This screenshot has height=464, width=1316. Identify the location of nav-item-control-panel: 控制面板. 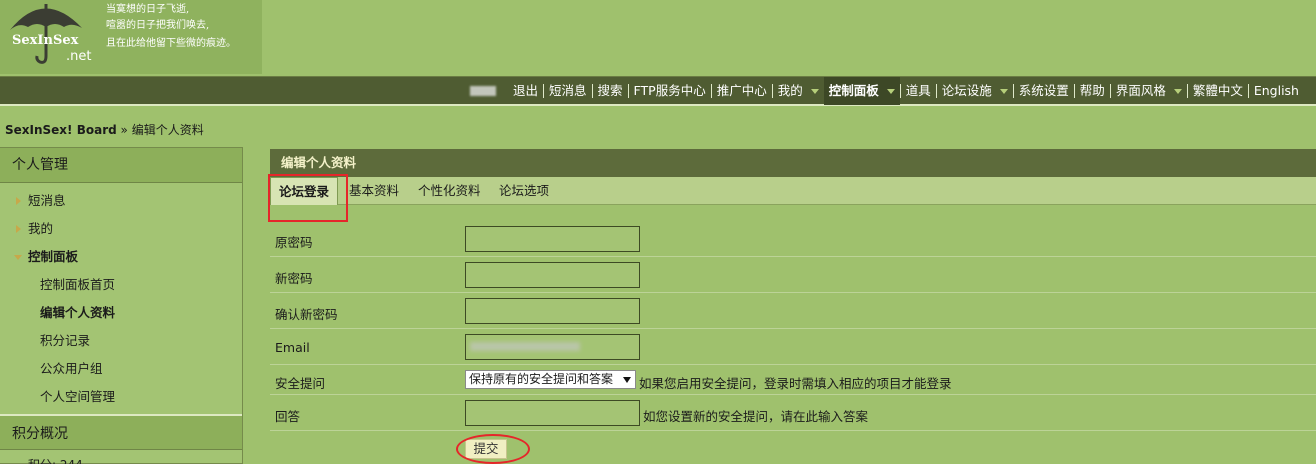
(861, 91).